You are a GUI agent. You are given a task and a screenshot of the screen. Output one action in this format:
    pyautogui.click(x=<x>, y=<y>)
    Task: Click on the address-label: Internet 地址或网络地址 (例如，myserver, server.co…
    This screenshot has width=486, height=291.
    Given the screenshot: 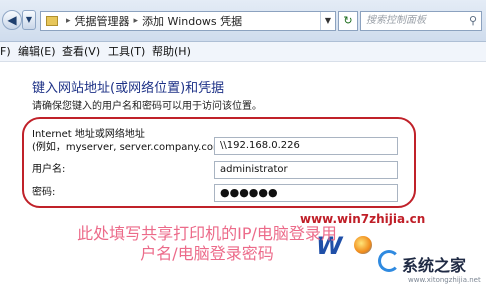 What is the action you would take?
    pyautogui.click(x=131, y=141)
    